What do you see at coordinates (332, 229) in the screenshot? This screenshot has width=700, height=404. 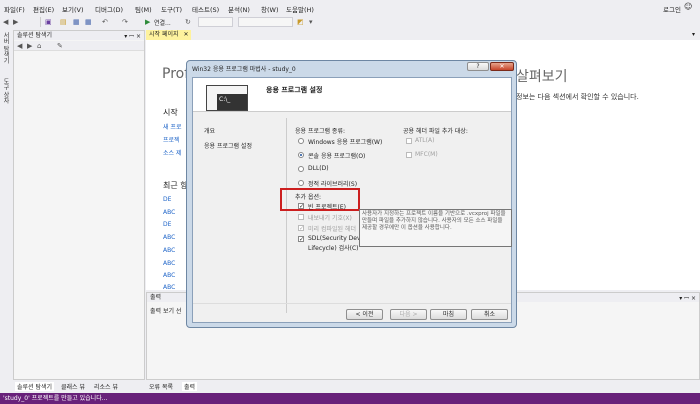 I see `precompiled-header-label: 미리 컴파일된 헤더` at bounding box center [332, 229].